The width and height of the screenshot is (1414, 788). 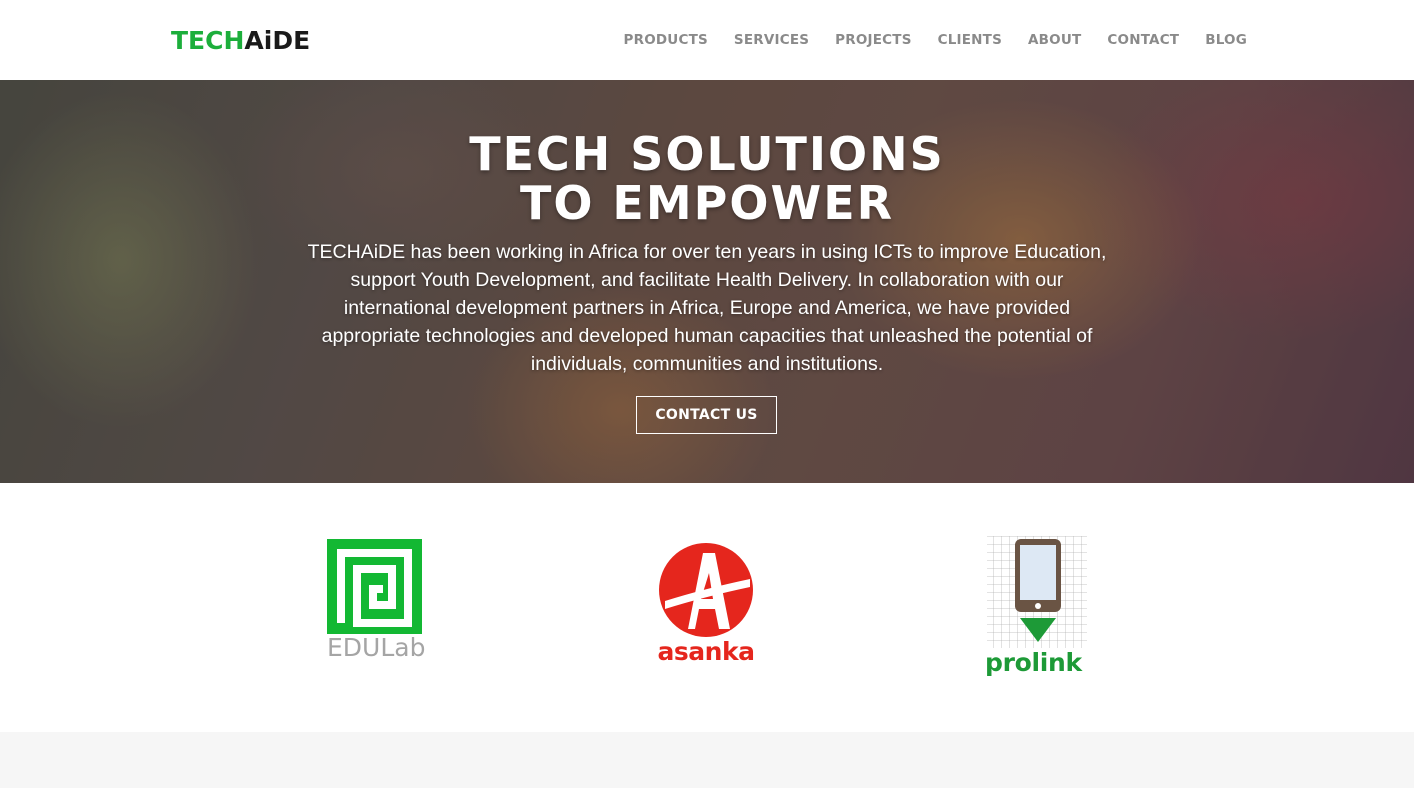 I want to click on prolink-icon, so click(x=1037, y=592).